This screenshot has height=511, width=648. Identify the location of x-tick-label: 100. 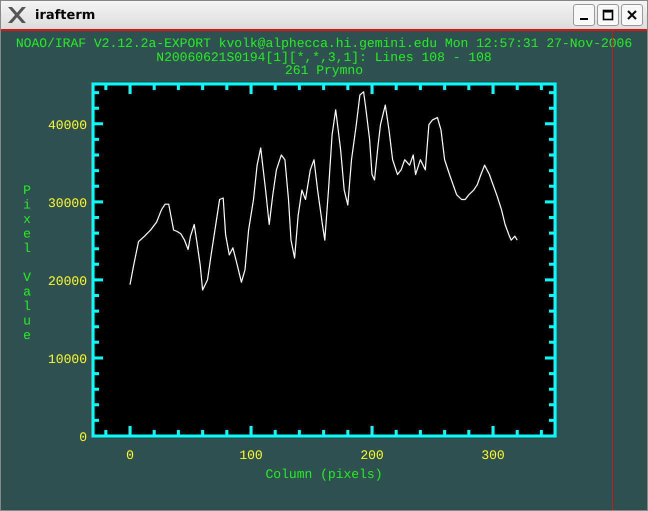
(251, 455).